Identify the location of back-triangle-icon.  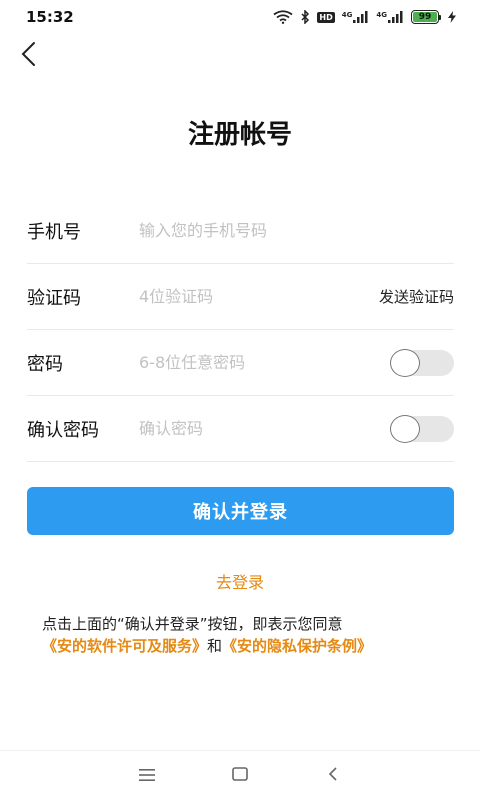
(333, 775).